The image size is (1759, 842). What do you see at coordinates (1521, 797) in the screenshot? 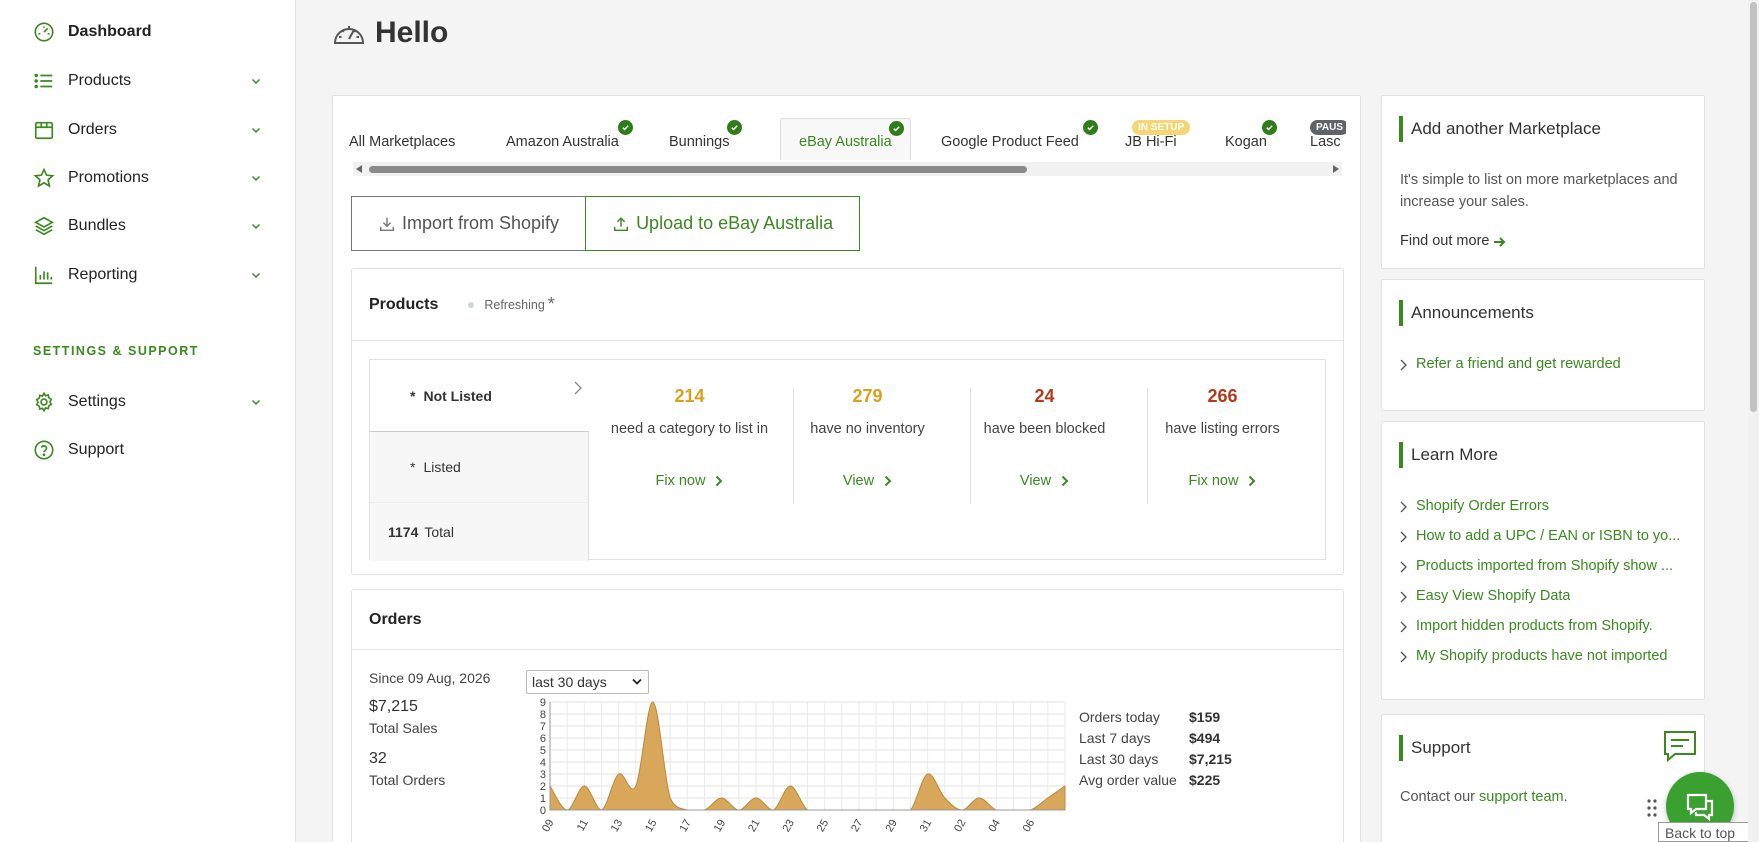
I see `support-team-link: support team` at bounding box center [1521, 797].